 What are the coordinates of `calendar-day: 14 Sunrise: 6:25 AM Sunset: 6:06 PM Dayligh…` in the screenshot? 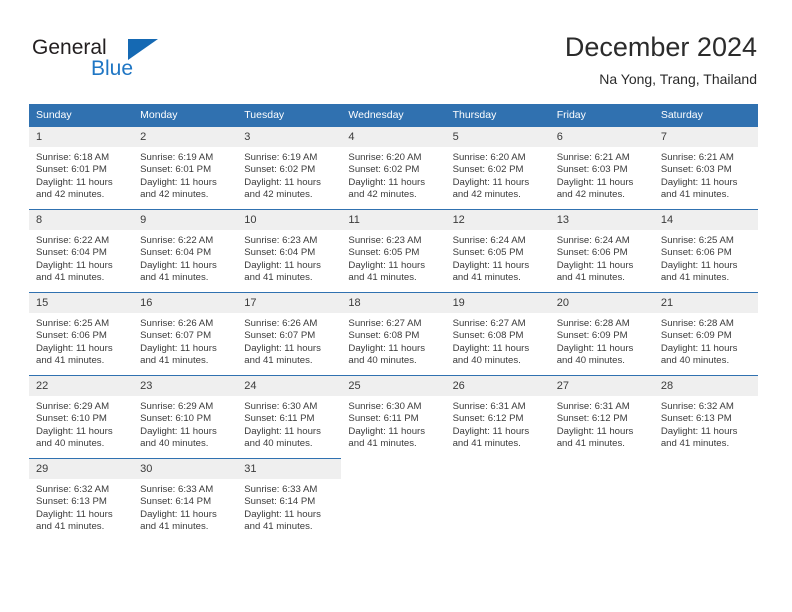 It's located at (705, 250).